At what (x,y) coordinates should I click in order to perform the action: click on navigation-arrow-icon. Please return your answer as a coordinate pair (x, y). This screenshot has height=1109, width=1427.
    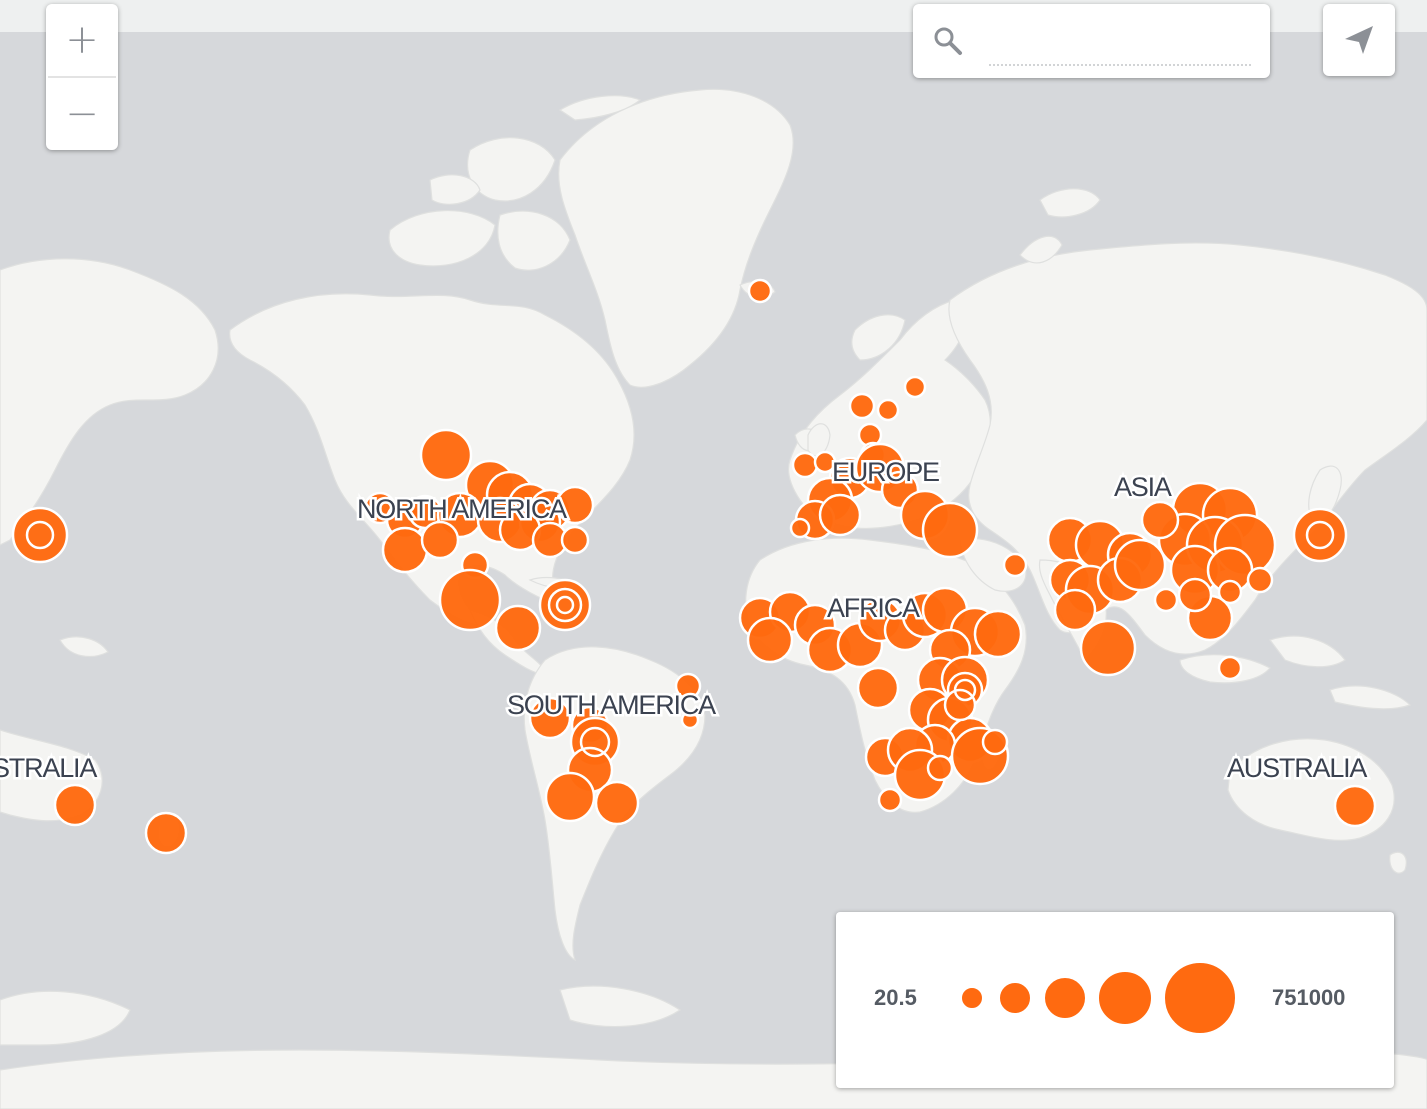
    Looking at the image, I should click on (1359, 40).